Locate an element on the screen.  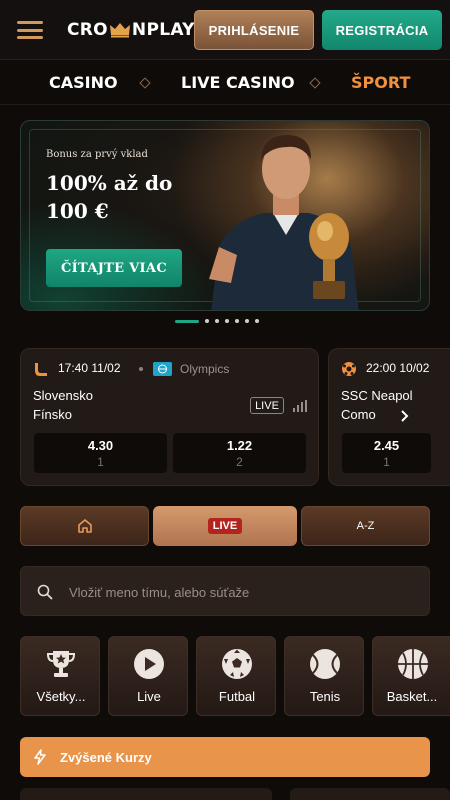
hockey-icon is located at coordinates (41, 369).